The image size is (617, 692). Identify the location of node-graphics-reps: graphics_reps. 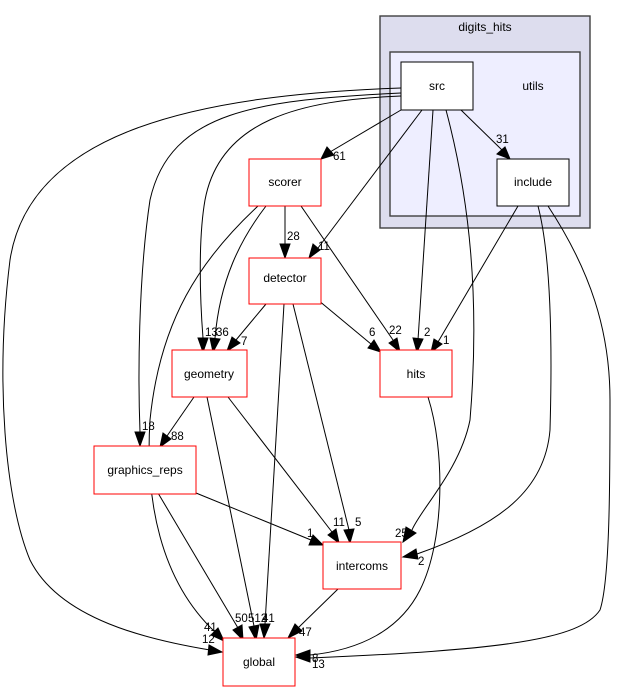
(145, 470).